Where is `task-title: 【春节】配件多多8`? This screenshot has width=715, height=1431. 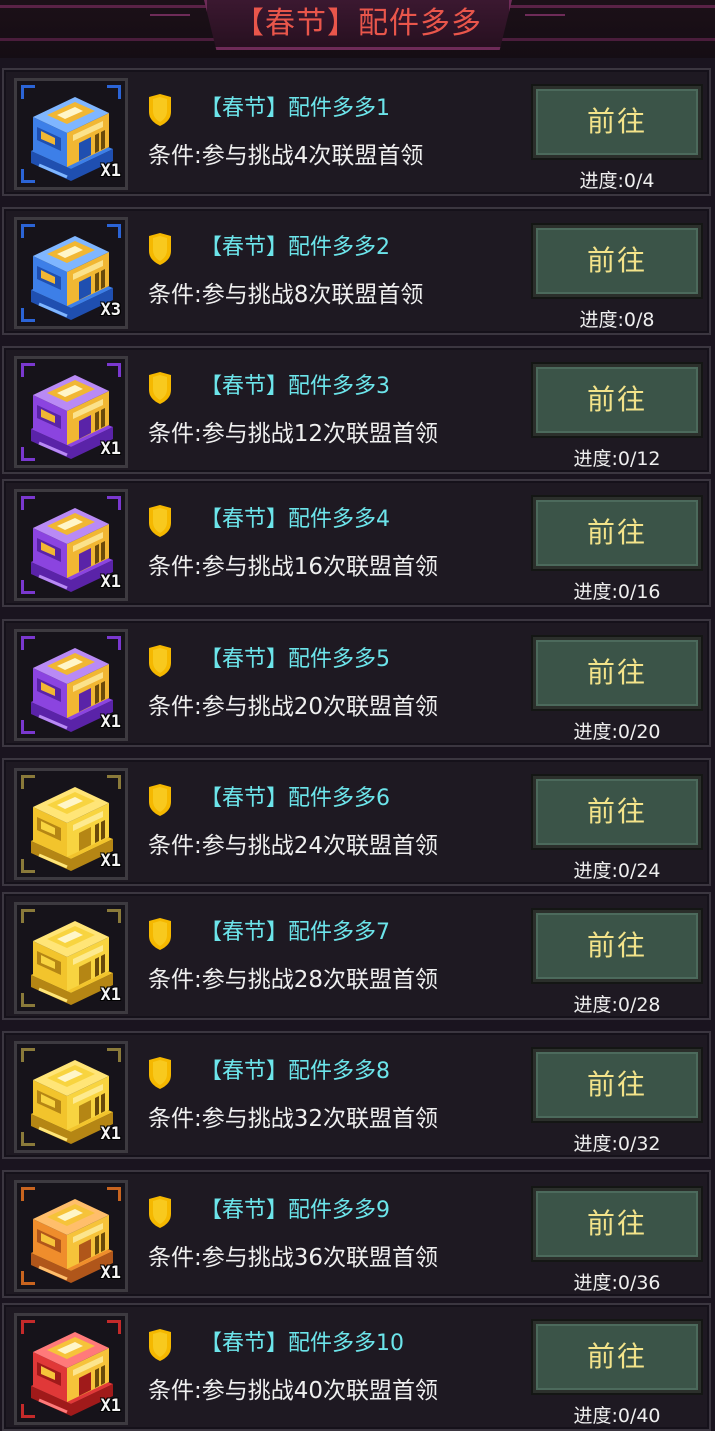
task-title: 【春节】配件多多8 is located at coordinates (295, 1071).